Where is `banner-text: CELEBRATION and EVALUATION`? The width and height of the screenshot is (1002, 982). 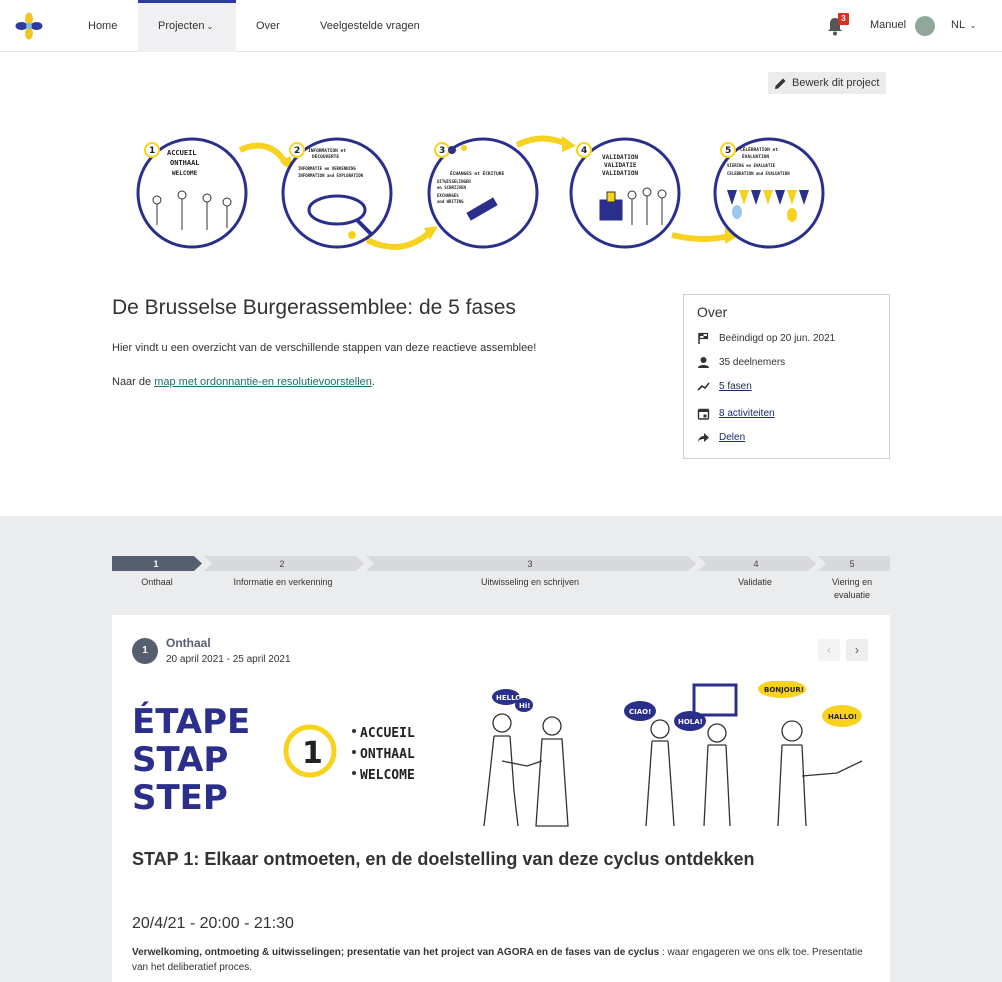 banner-text: CELEBRATION and EVALUATION is located at coordinates (758, 173).